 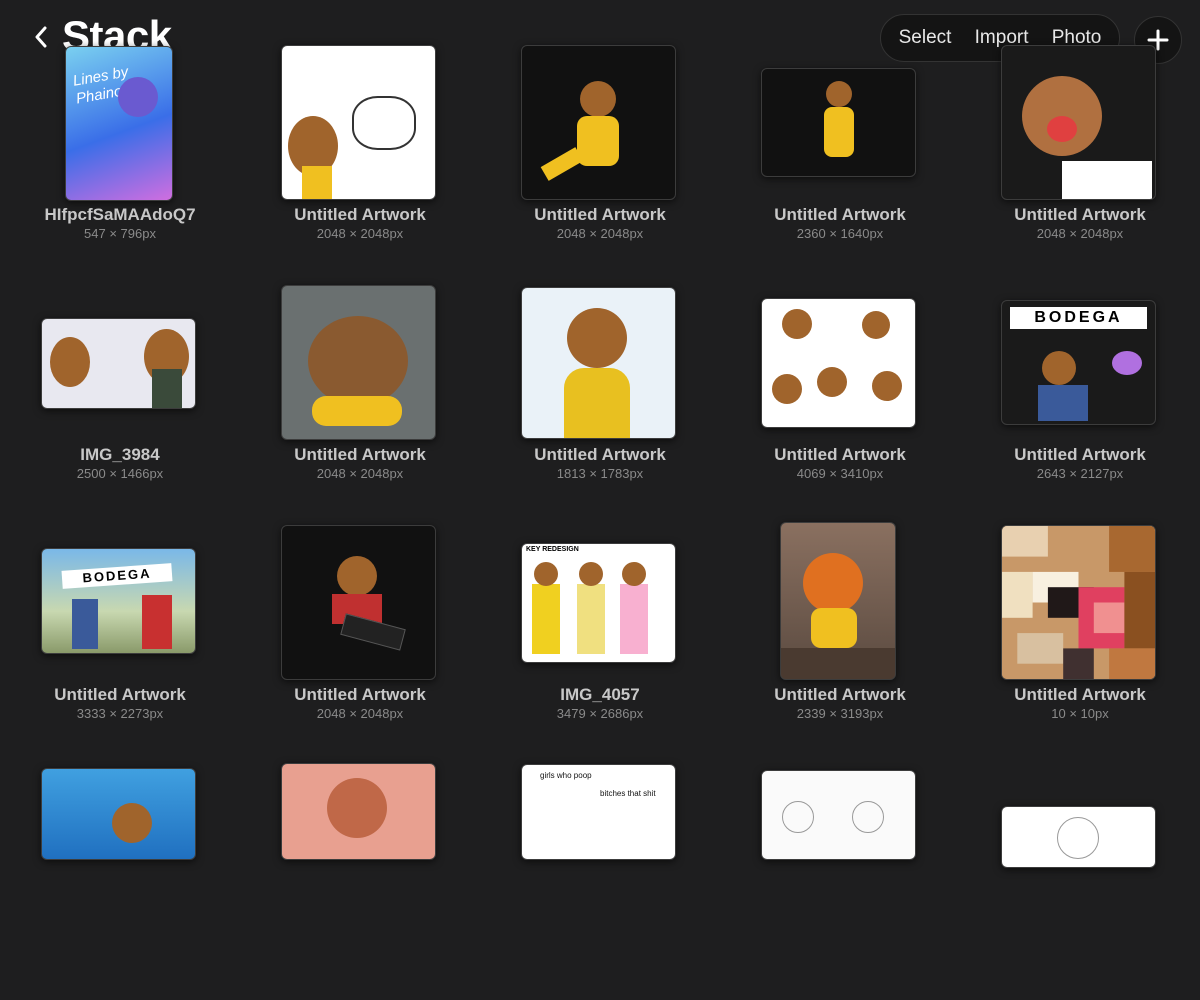 I want to click on artwork-item: Untitled Artwork 4069 × 3410px, so click(x=840, y=400).